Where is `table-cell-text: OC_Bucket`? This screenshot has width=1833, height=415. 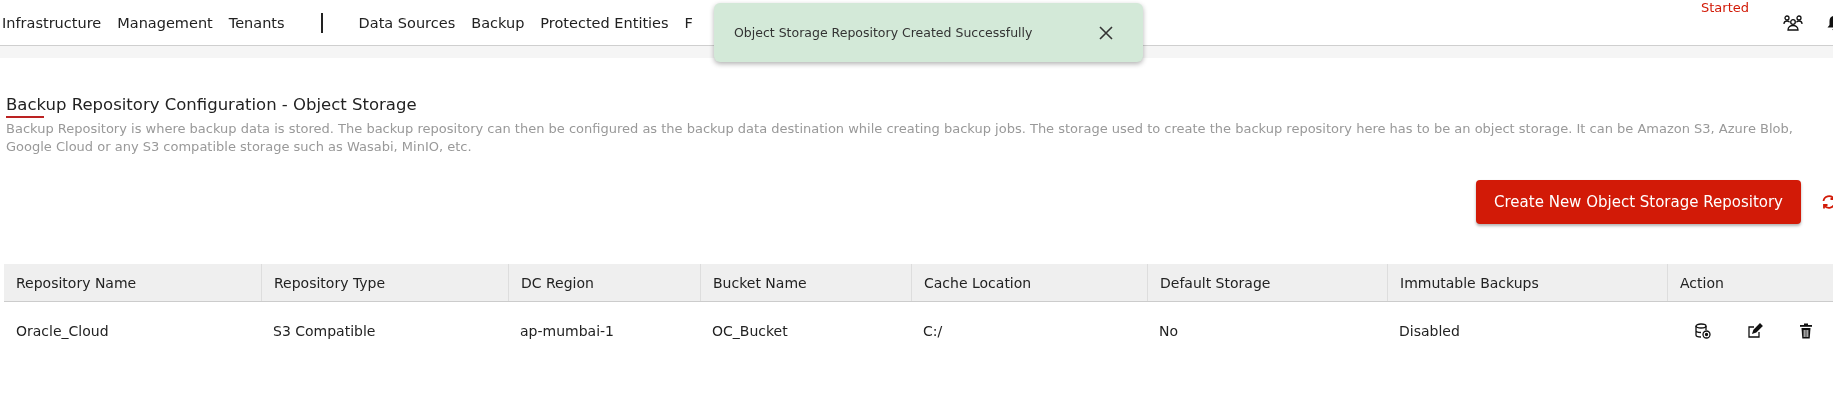 table-cell-text: OC_Bucket is located at coordinates (750, 331).